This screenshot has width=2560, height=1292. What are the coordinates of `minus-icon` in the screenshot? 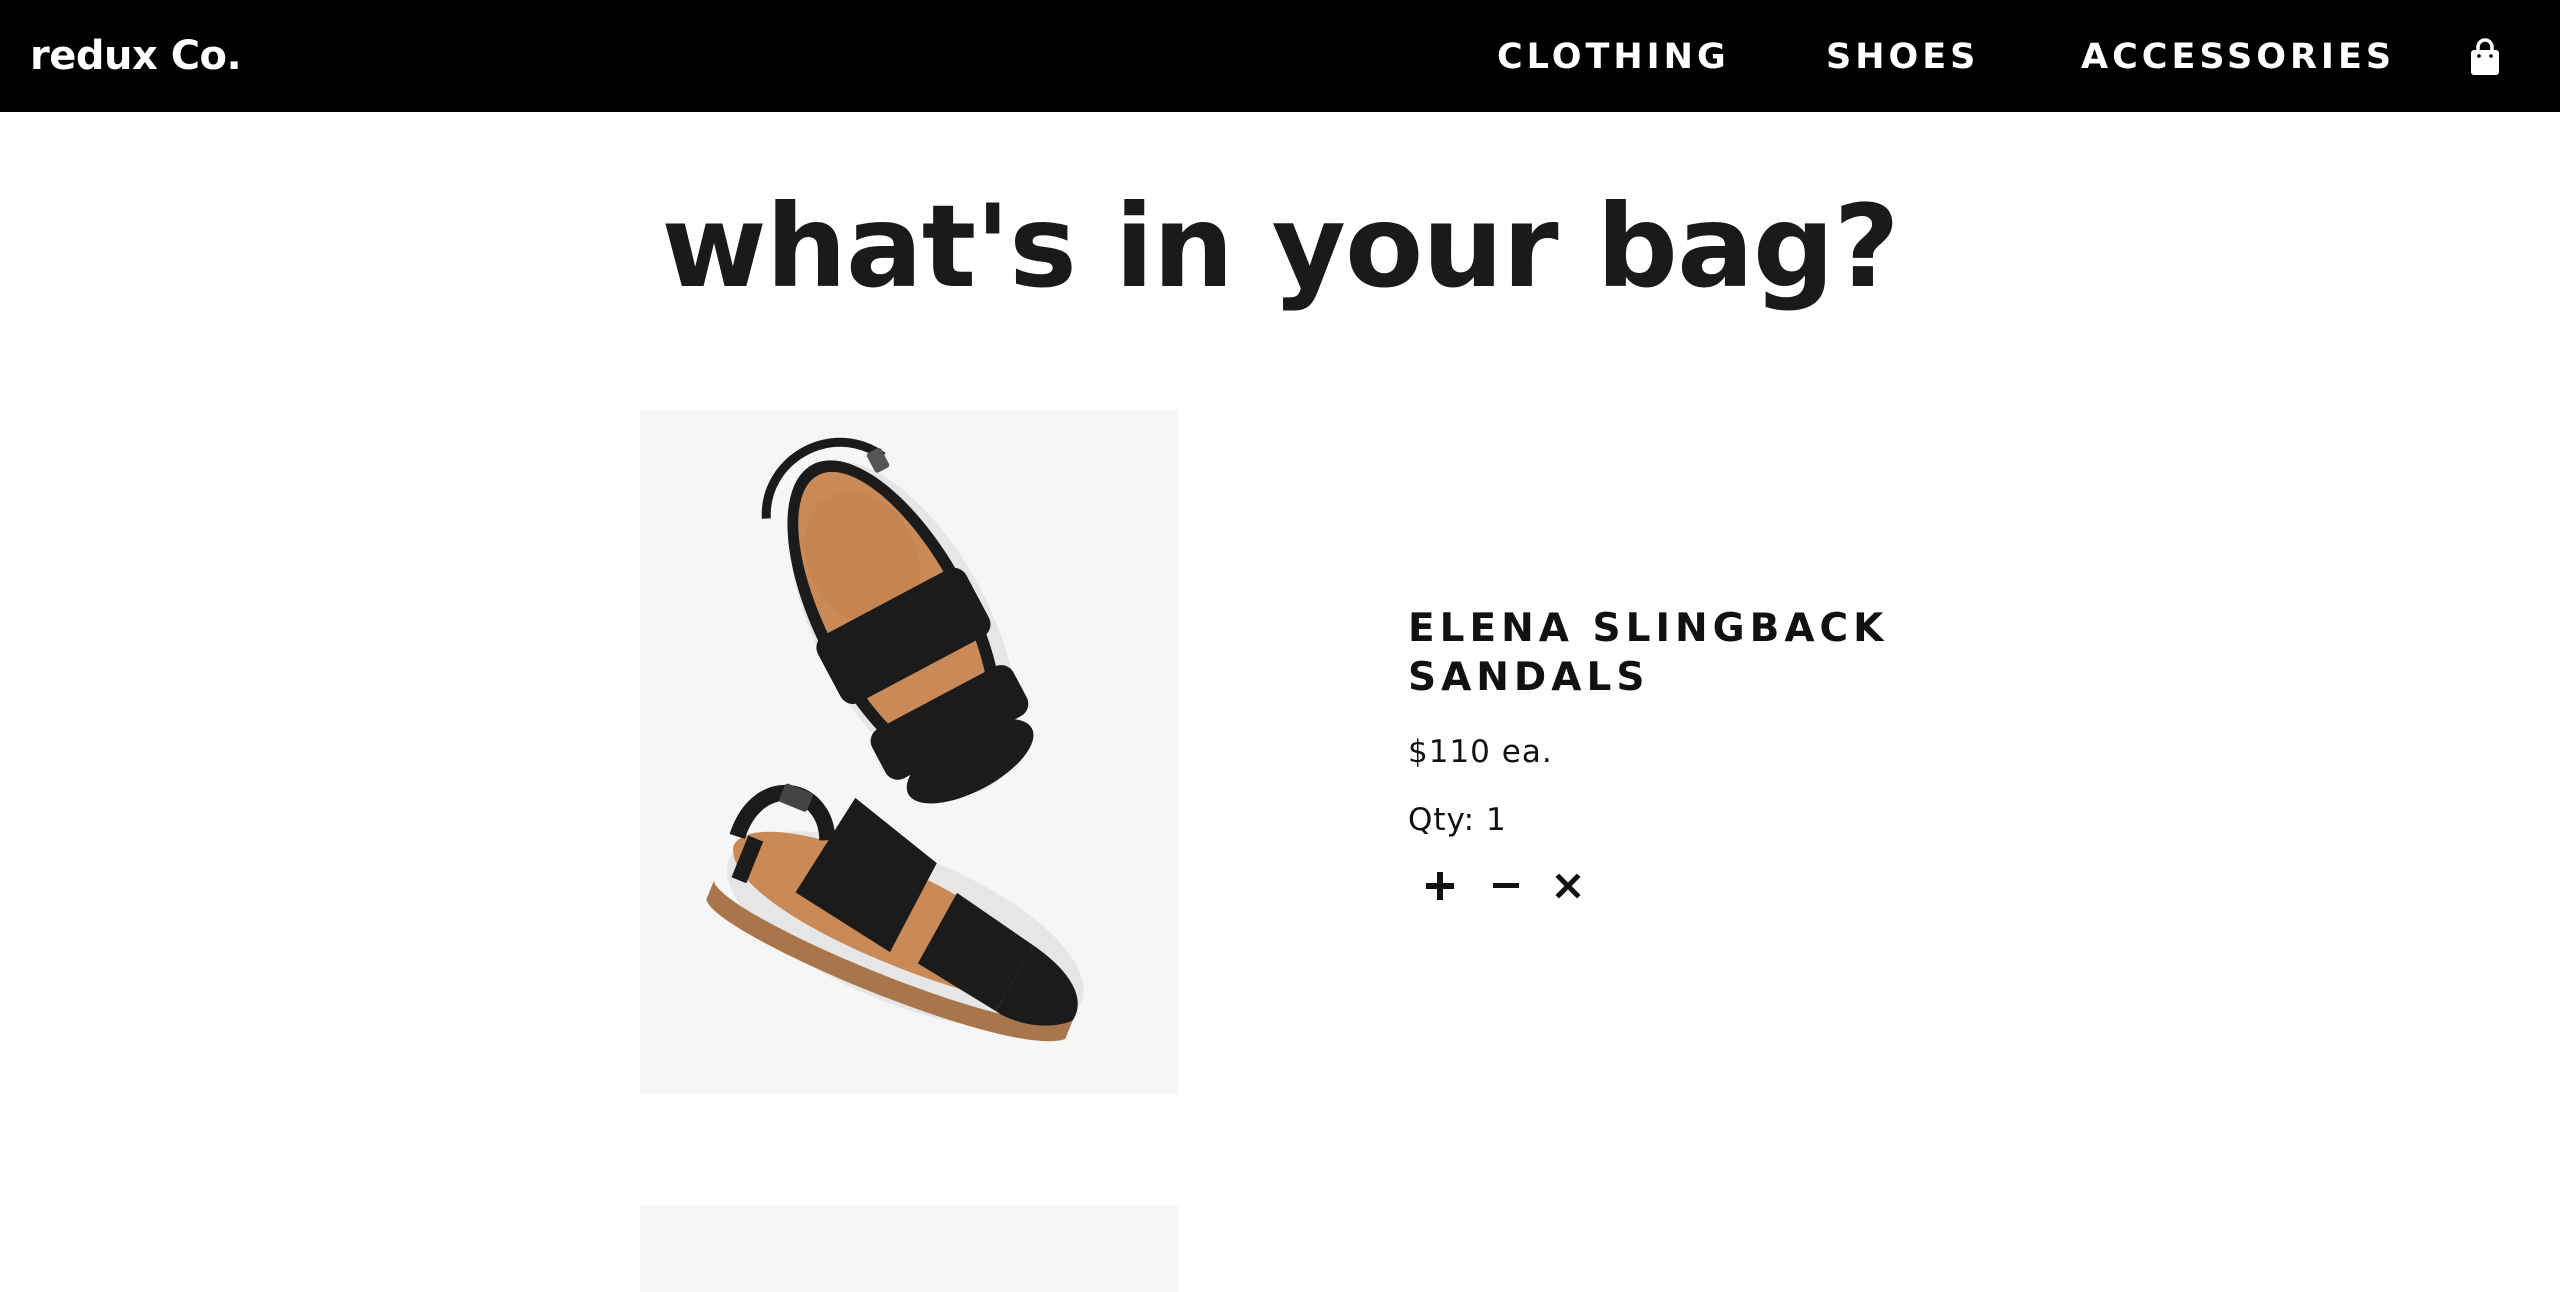 It's located at (1506, 886).